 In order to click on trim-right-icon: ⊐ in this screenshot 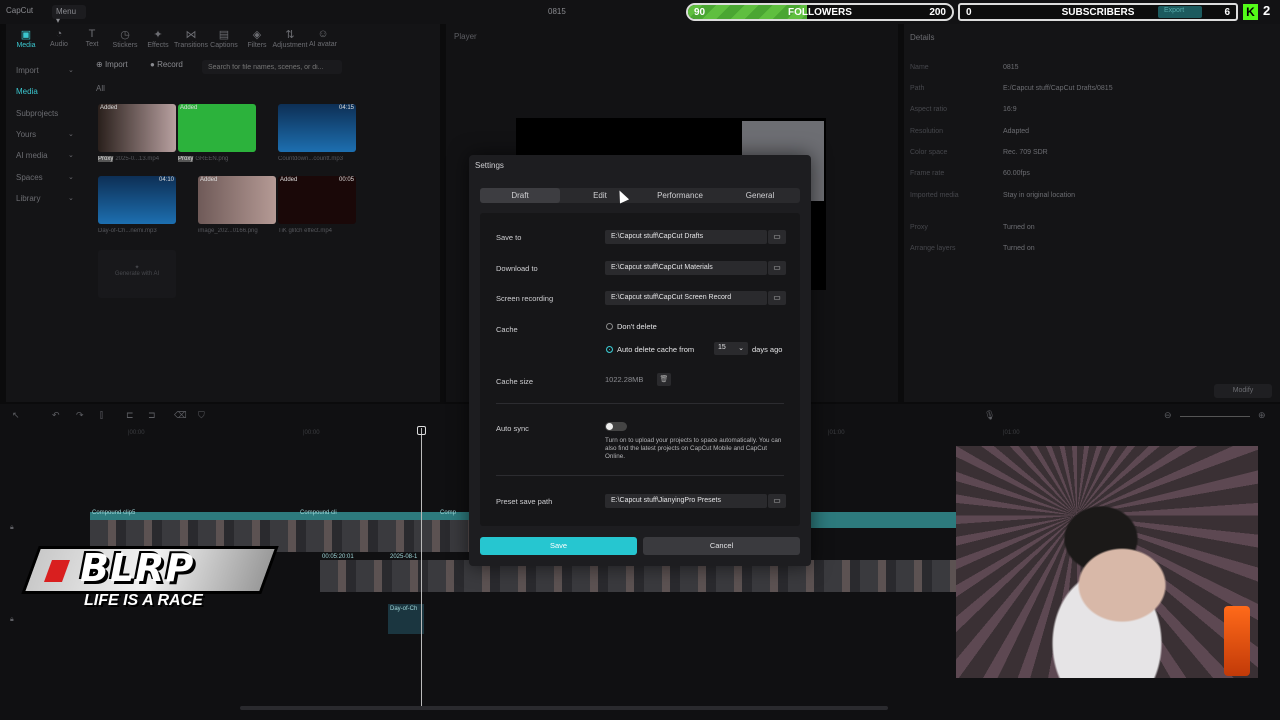, I will do `click(152, 415)`.